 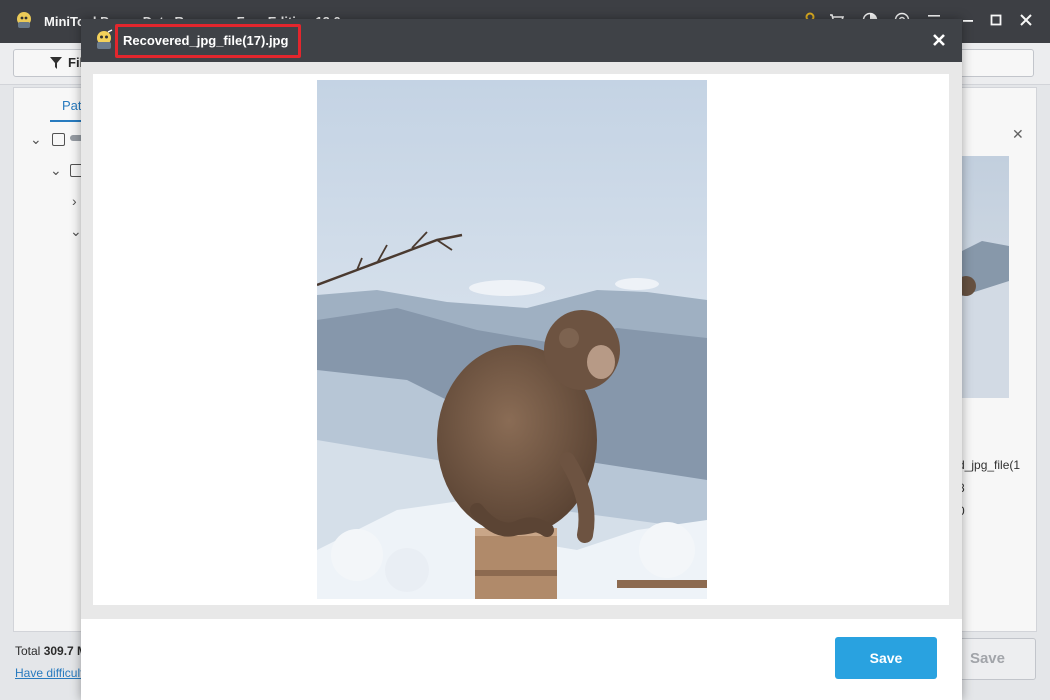 What do you see at coordinates (105, 39) in the screenshot?
I see `app-logo-icon` at bounding box center [105, 39].